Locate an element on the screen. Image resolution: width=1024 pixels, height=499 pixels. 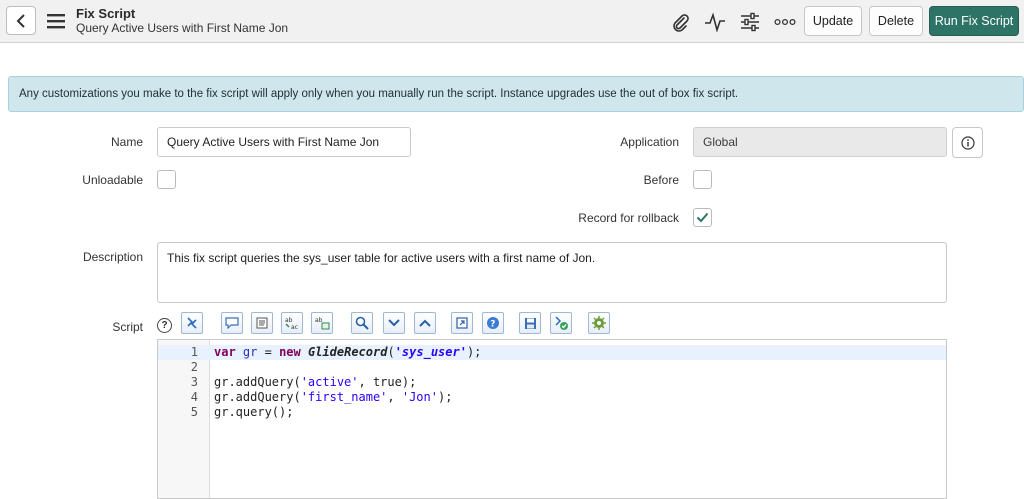
code-text: gr.addQuery('first_name', 'Jon'); is located at coordinates (333, 397).